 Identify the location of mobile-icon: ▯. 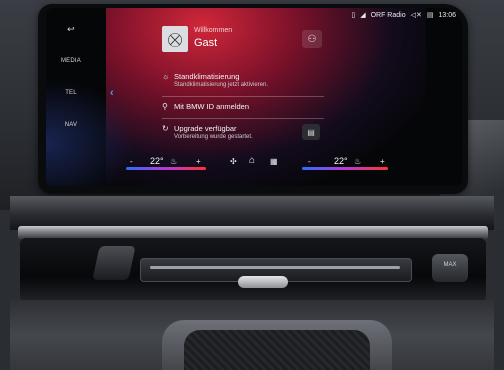
(353, 15).